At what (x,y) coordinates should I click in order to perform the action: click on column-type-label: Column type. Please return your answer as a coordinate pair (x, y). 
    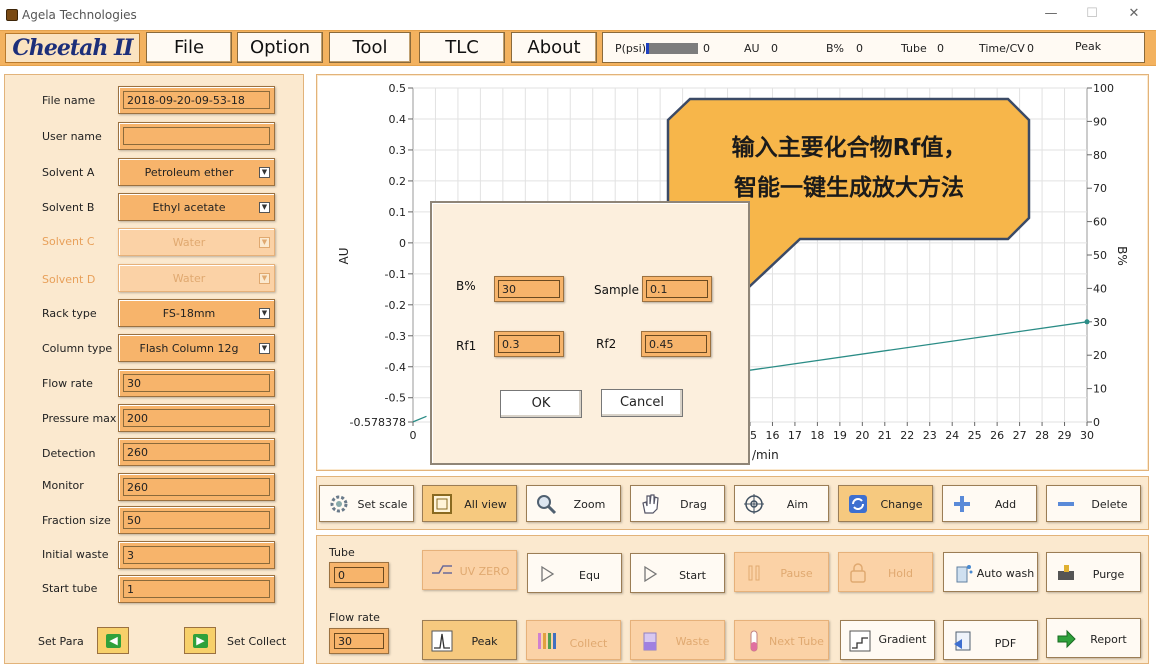
    Looking at the image, I should click on (77, 348).